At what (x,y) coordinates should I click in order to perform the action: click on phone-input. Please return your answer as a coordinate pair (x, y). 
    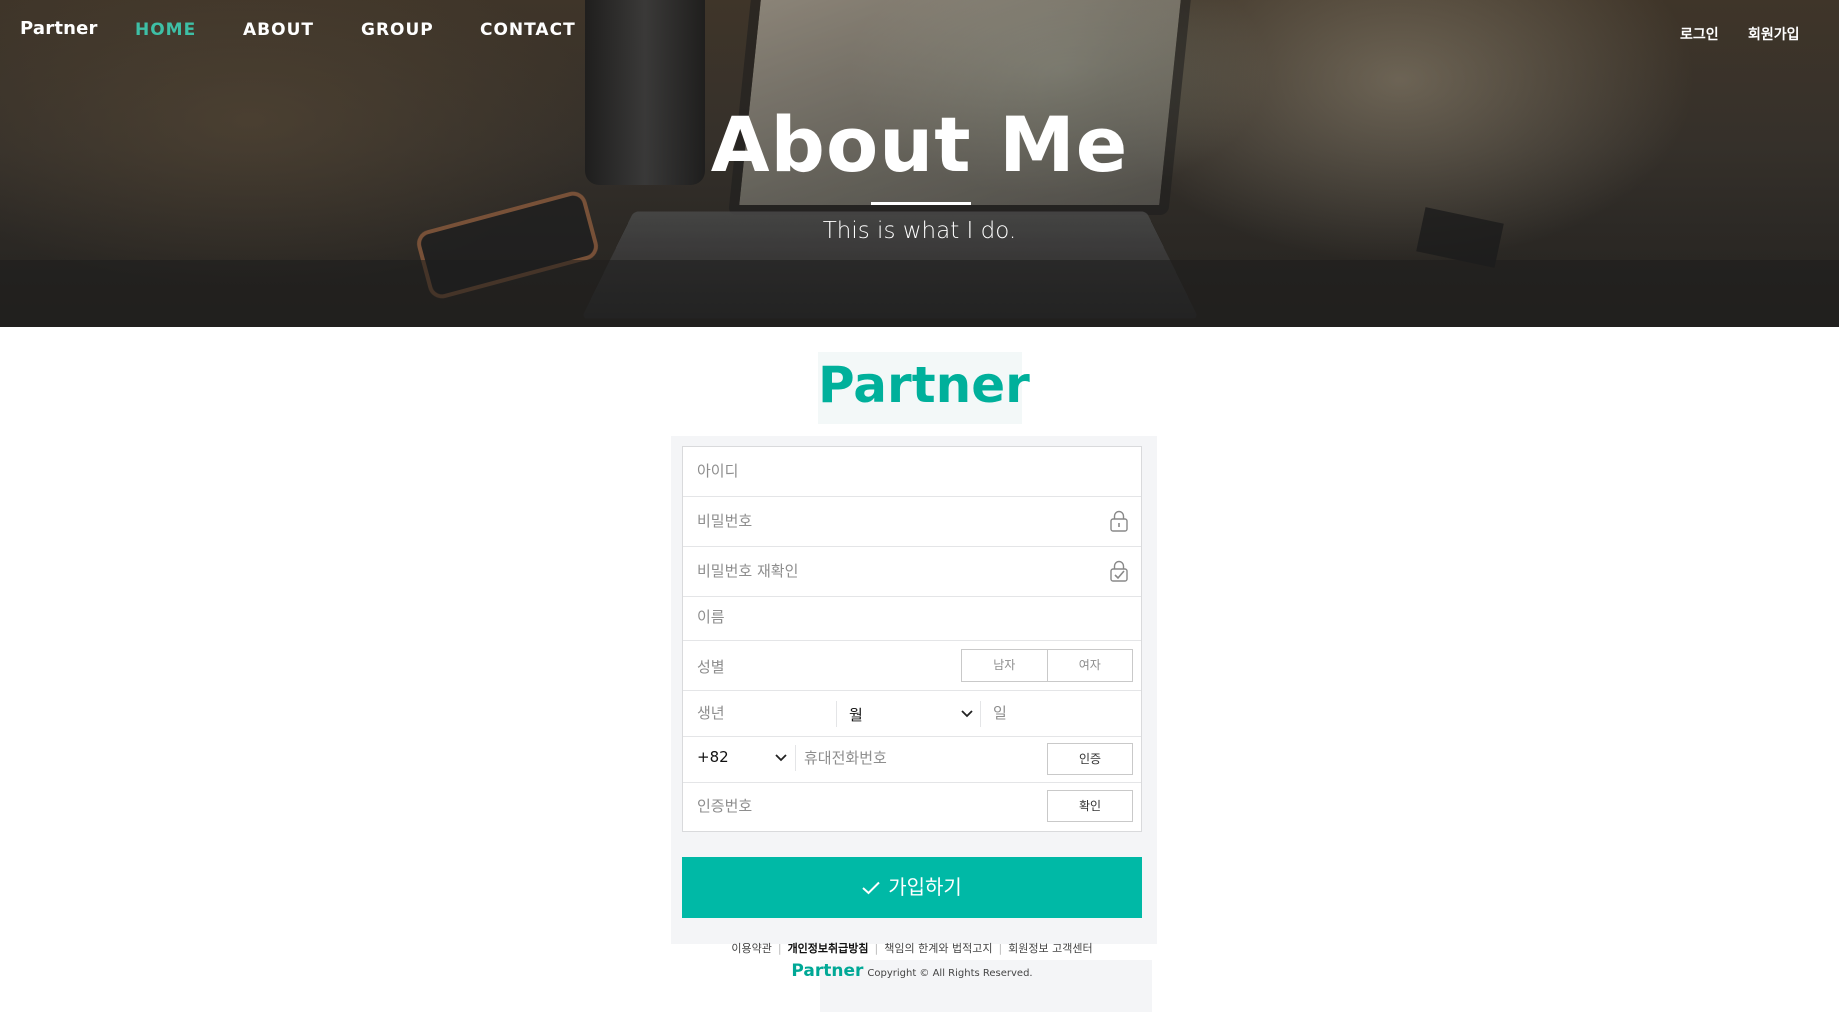
    Looking at the image, I should click on (904, 758).